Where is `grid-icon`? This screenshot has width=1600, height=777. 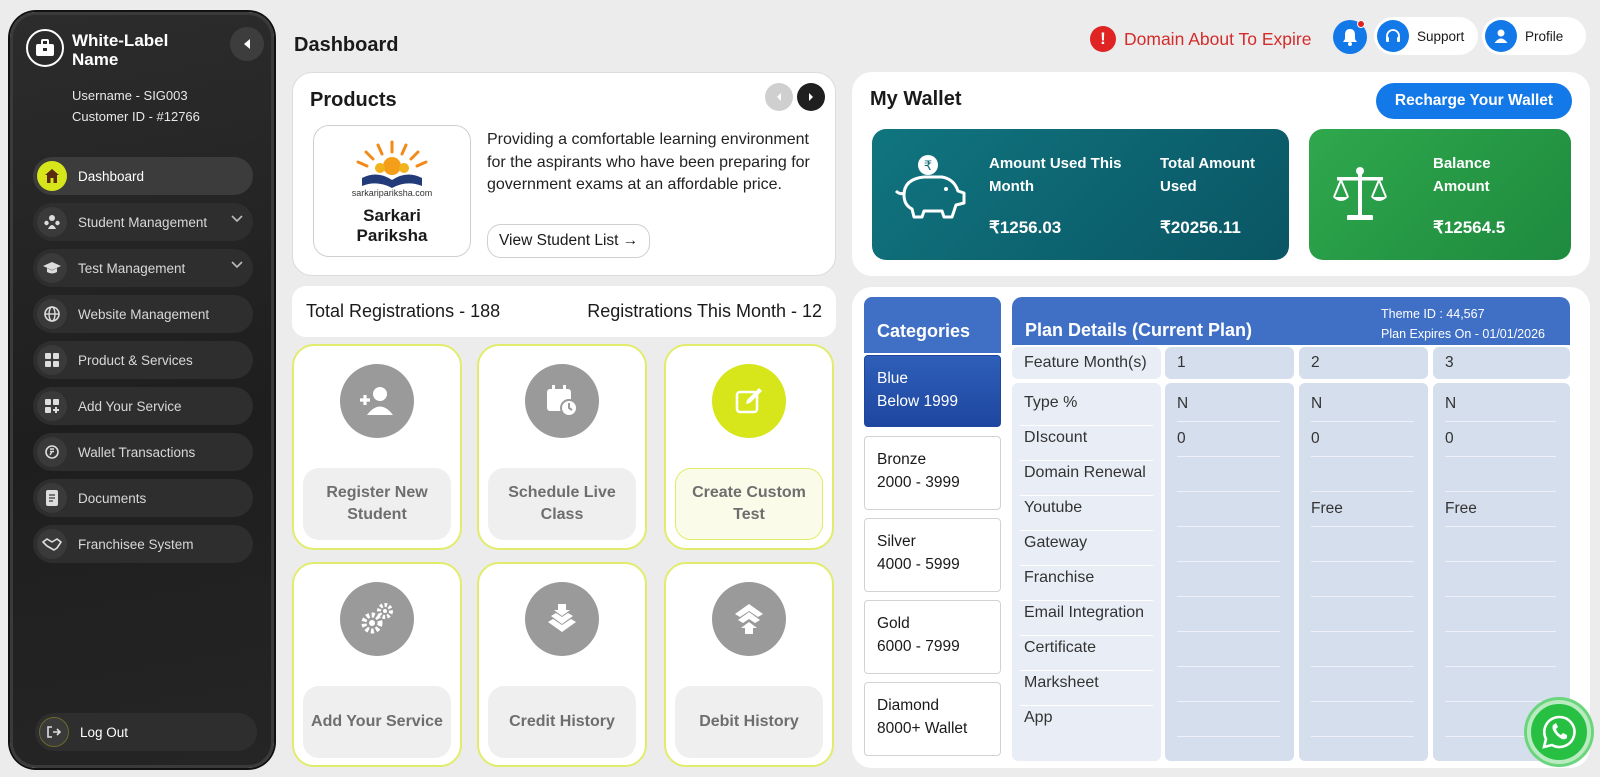
grid-icon is located at coordinates (52, 360).